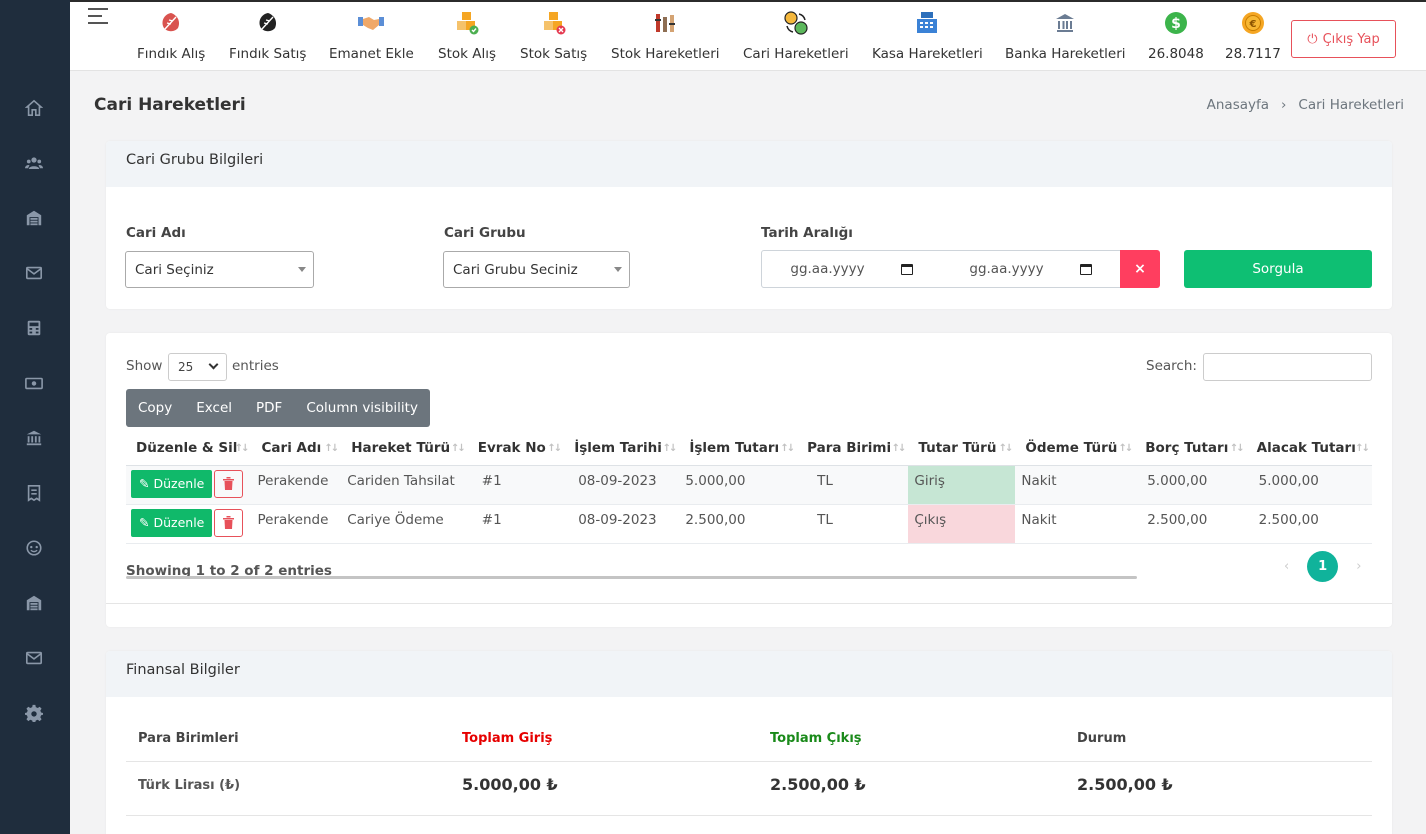 This screenshot has height=834, width=1426. I want to click on export-buttons: Copy Excel PDF Column visibility, so click(278, 408).